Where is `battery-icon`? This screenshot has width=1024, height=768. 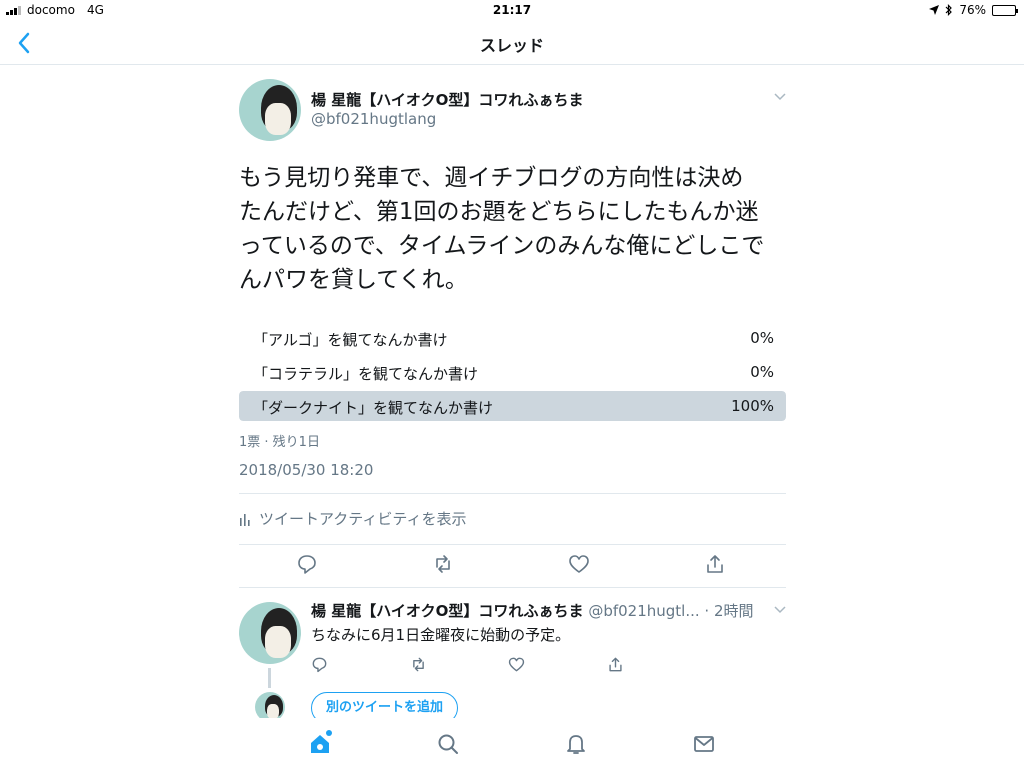 battery-icon is located at coordinates (1005, 10).